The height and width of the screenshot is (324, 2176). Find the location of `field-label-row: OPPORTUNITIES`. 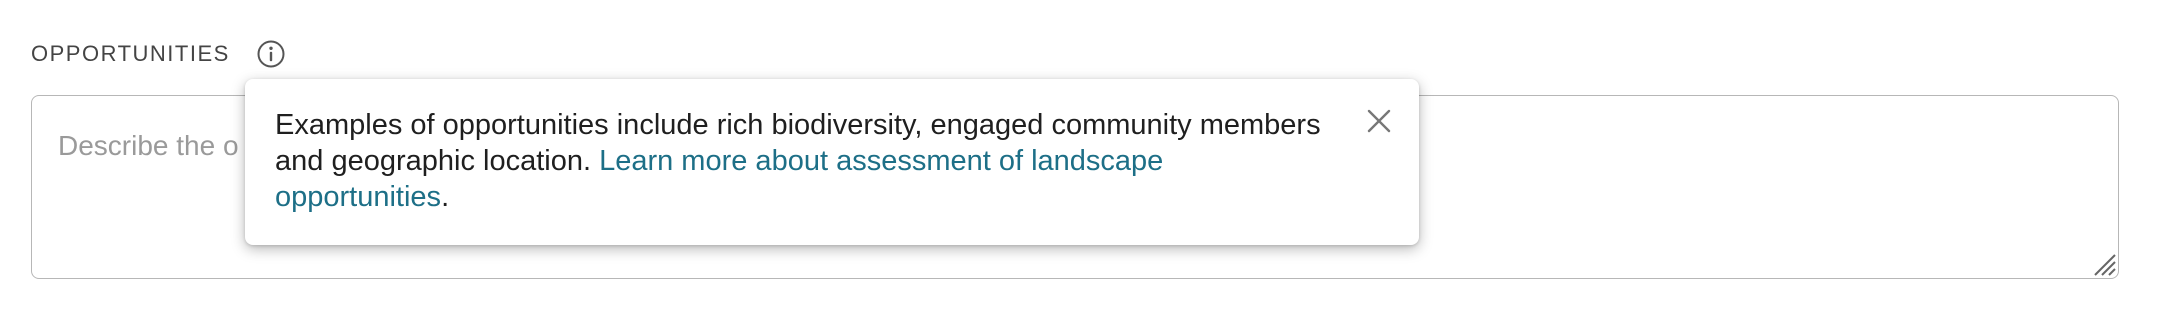

field-label-row: OPPORTUNITIES is located at coordinates (158, 54).